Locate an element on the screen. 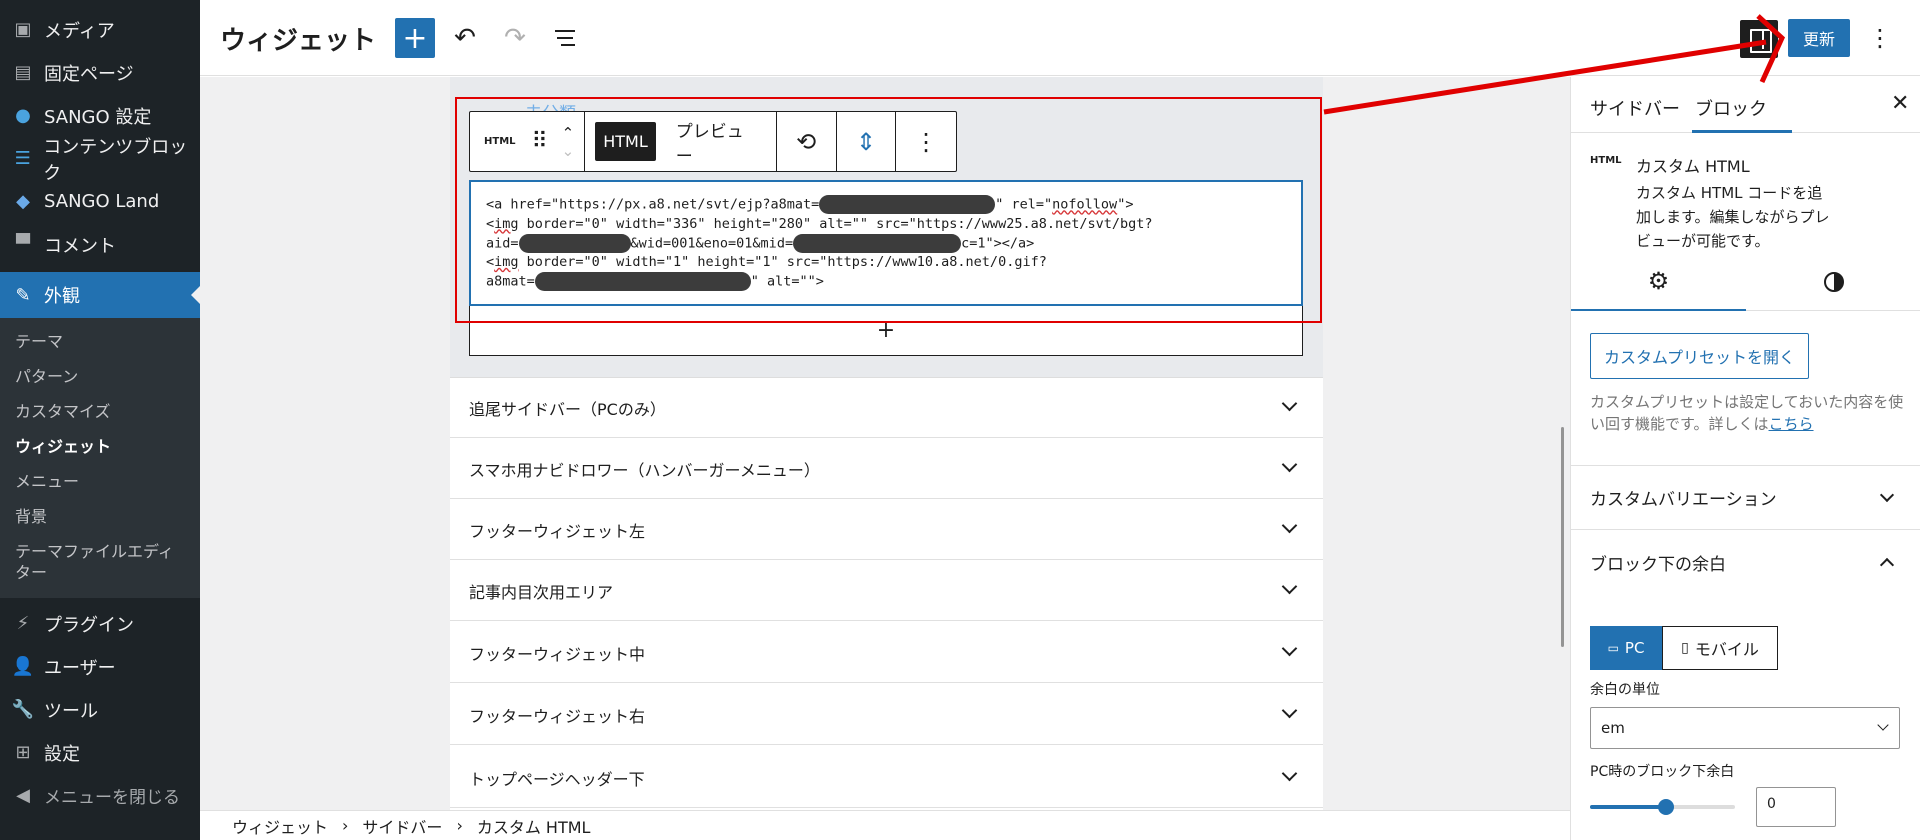 This screenshot has height=840, width=1920. menu-label: ツール is located at coordinates (71, 711).